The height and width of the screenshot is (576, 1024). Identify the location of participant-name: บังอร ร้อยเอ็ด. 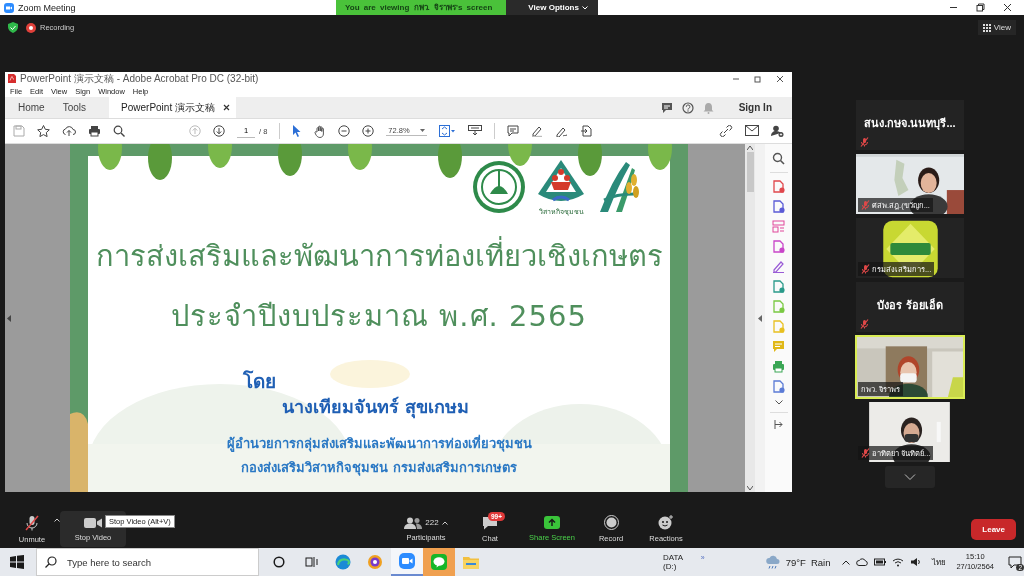
(910, 305).